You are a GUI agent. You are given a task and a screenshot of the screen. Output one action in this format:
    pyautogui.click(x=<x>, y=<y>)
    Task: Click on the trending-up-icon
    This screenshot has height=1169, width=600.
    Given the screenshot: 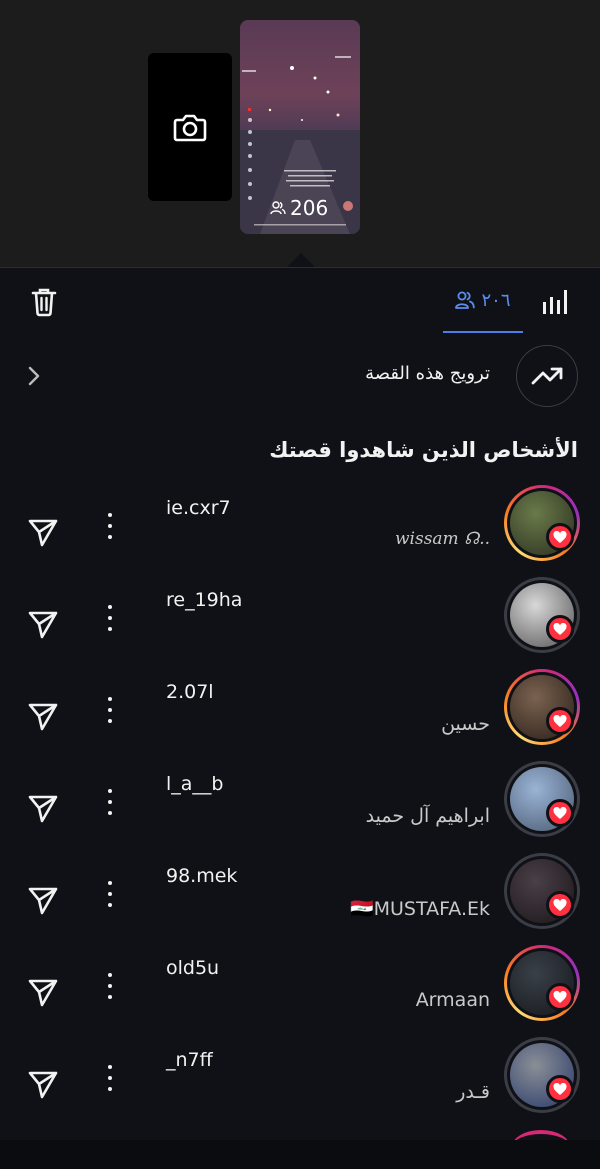 What is the action you would take?
    pyautogui.click(x=547, y=376)
    